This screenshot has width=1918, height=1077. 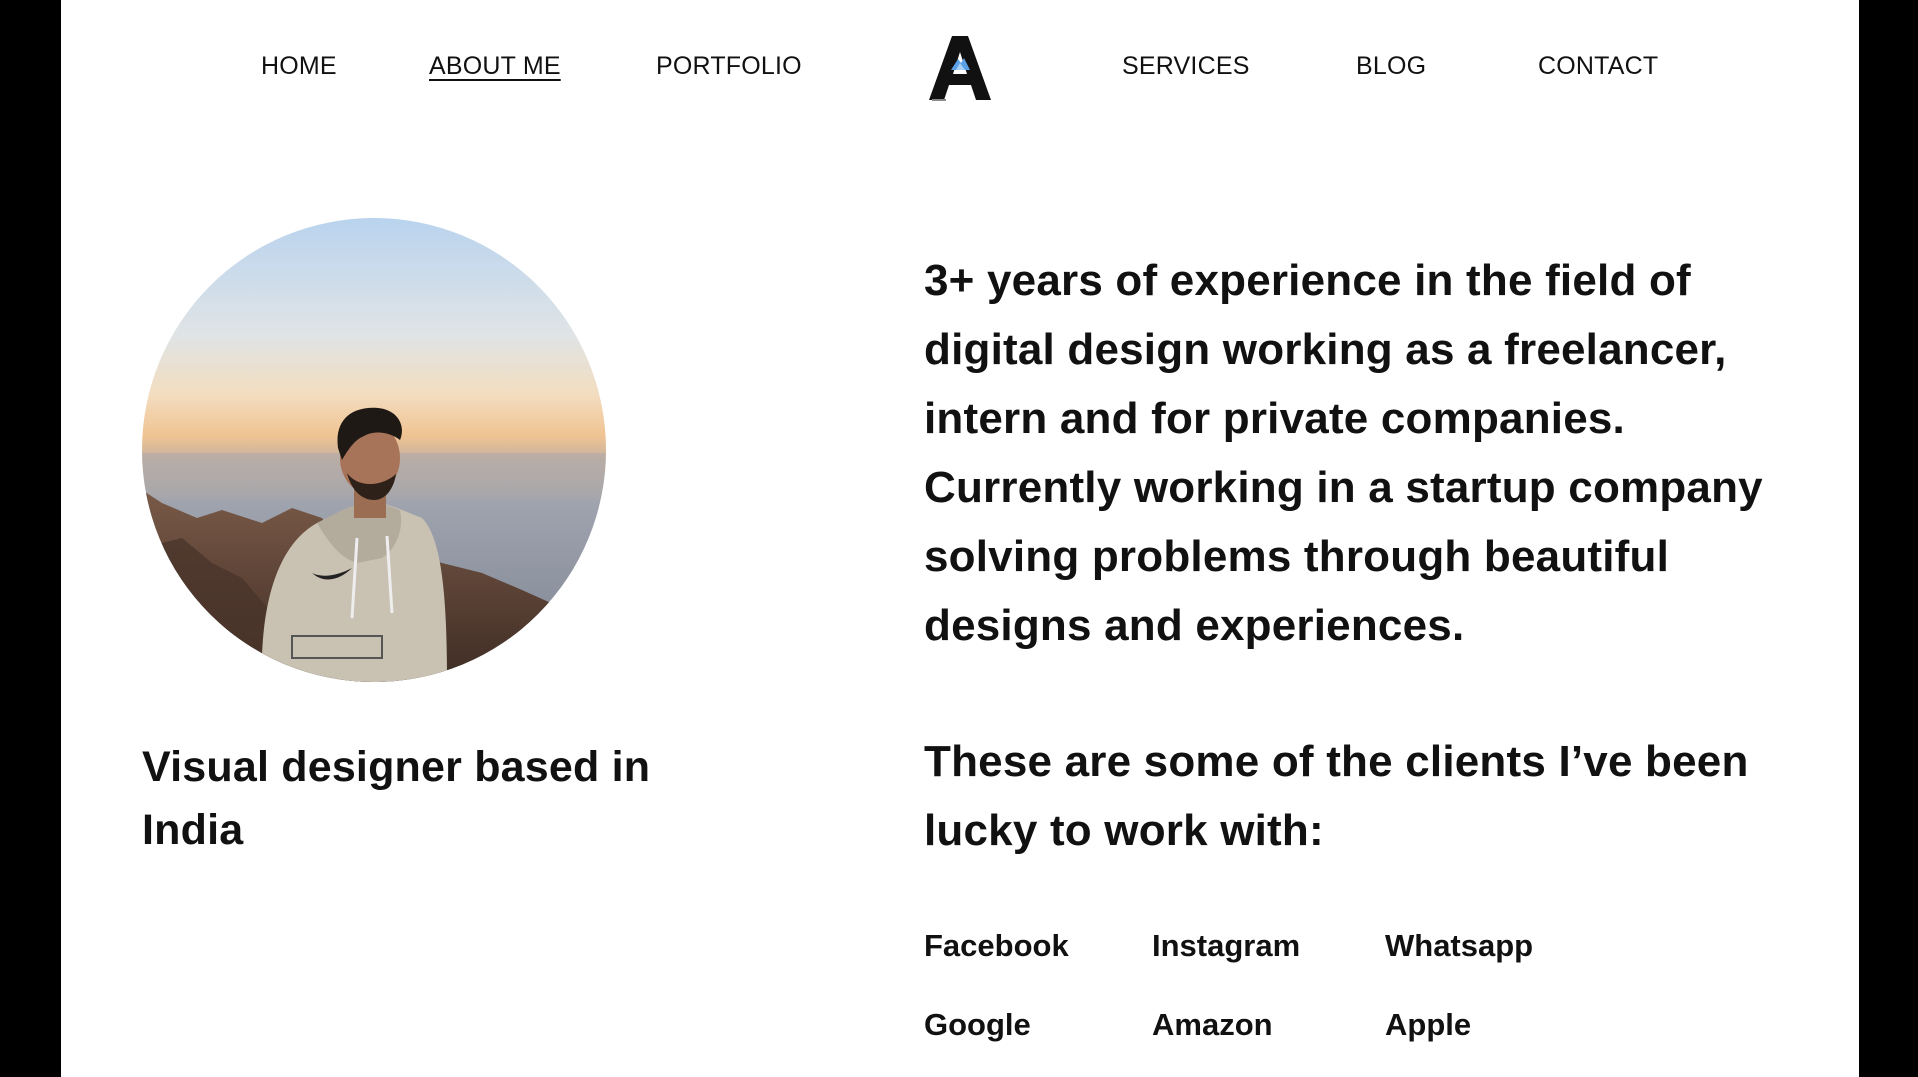 What do you see at coordinates (299, 66) in the screenshot?
I see `nav-home-link: HOME` at bounding box center [299, 66].